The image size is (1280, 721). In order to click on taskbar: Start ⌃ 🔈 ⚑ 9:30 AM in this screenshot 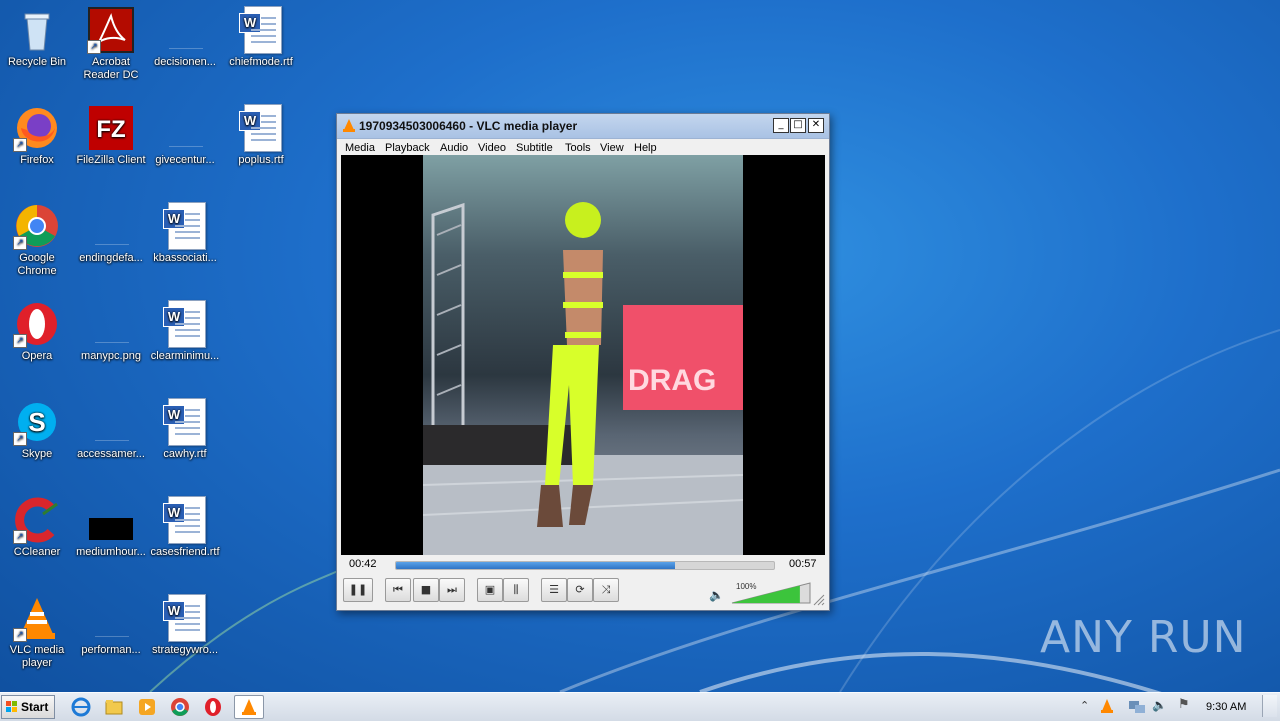, I will do `click(640, 706)`.